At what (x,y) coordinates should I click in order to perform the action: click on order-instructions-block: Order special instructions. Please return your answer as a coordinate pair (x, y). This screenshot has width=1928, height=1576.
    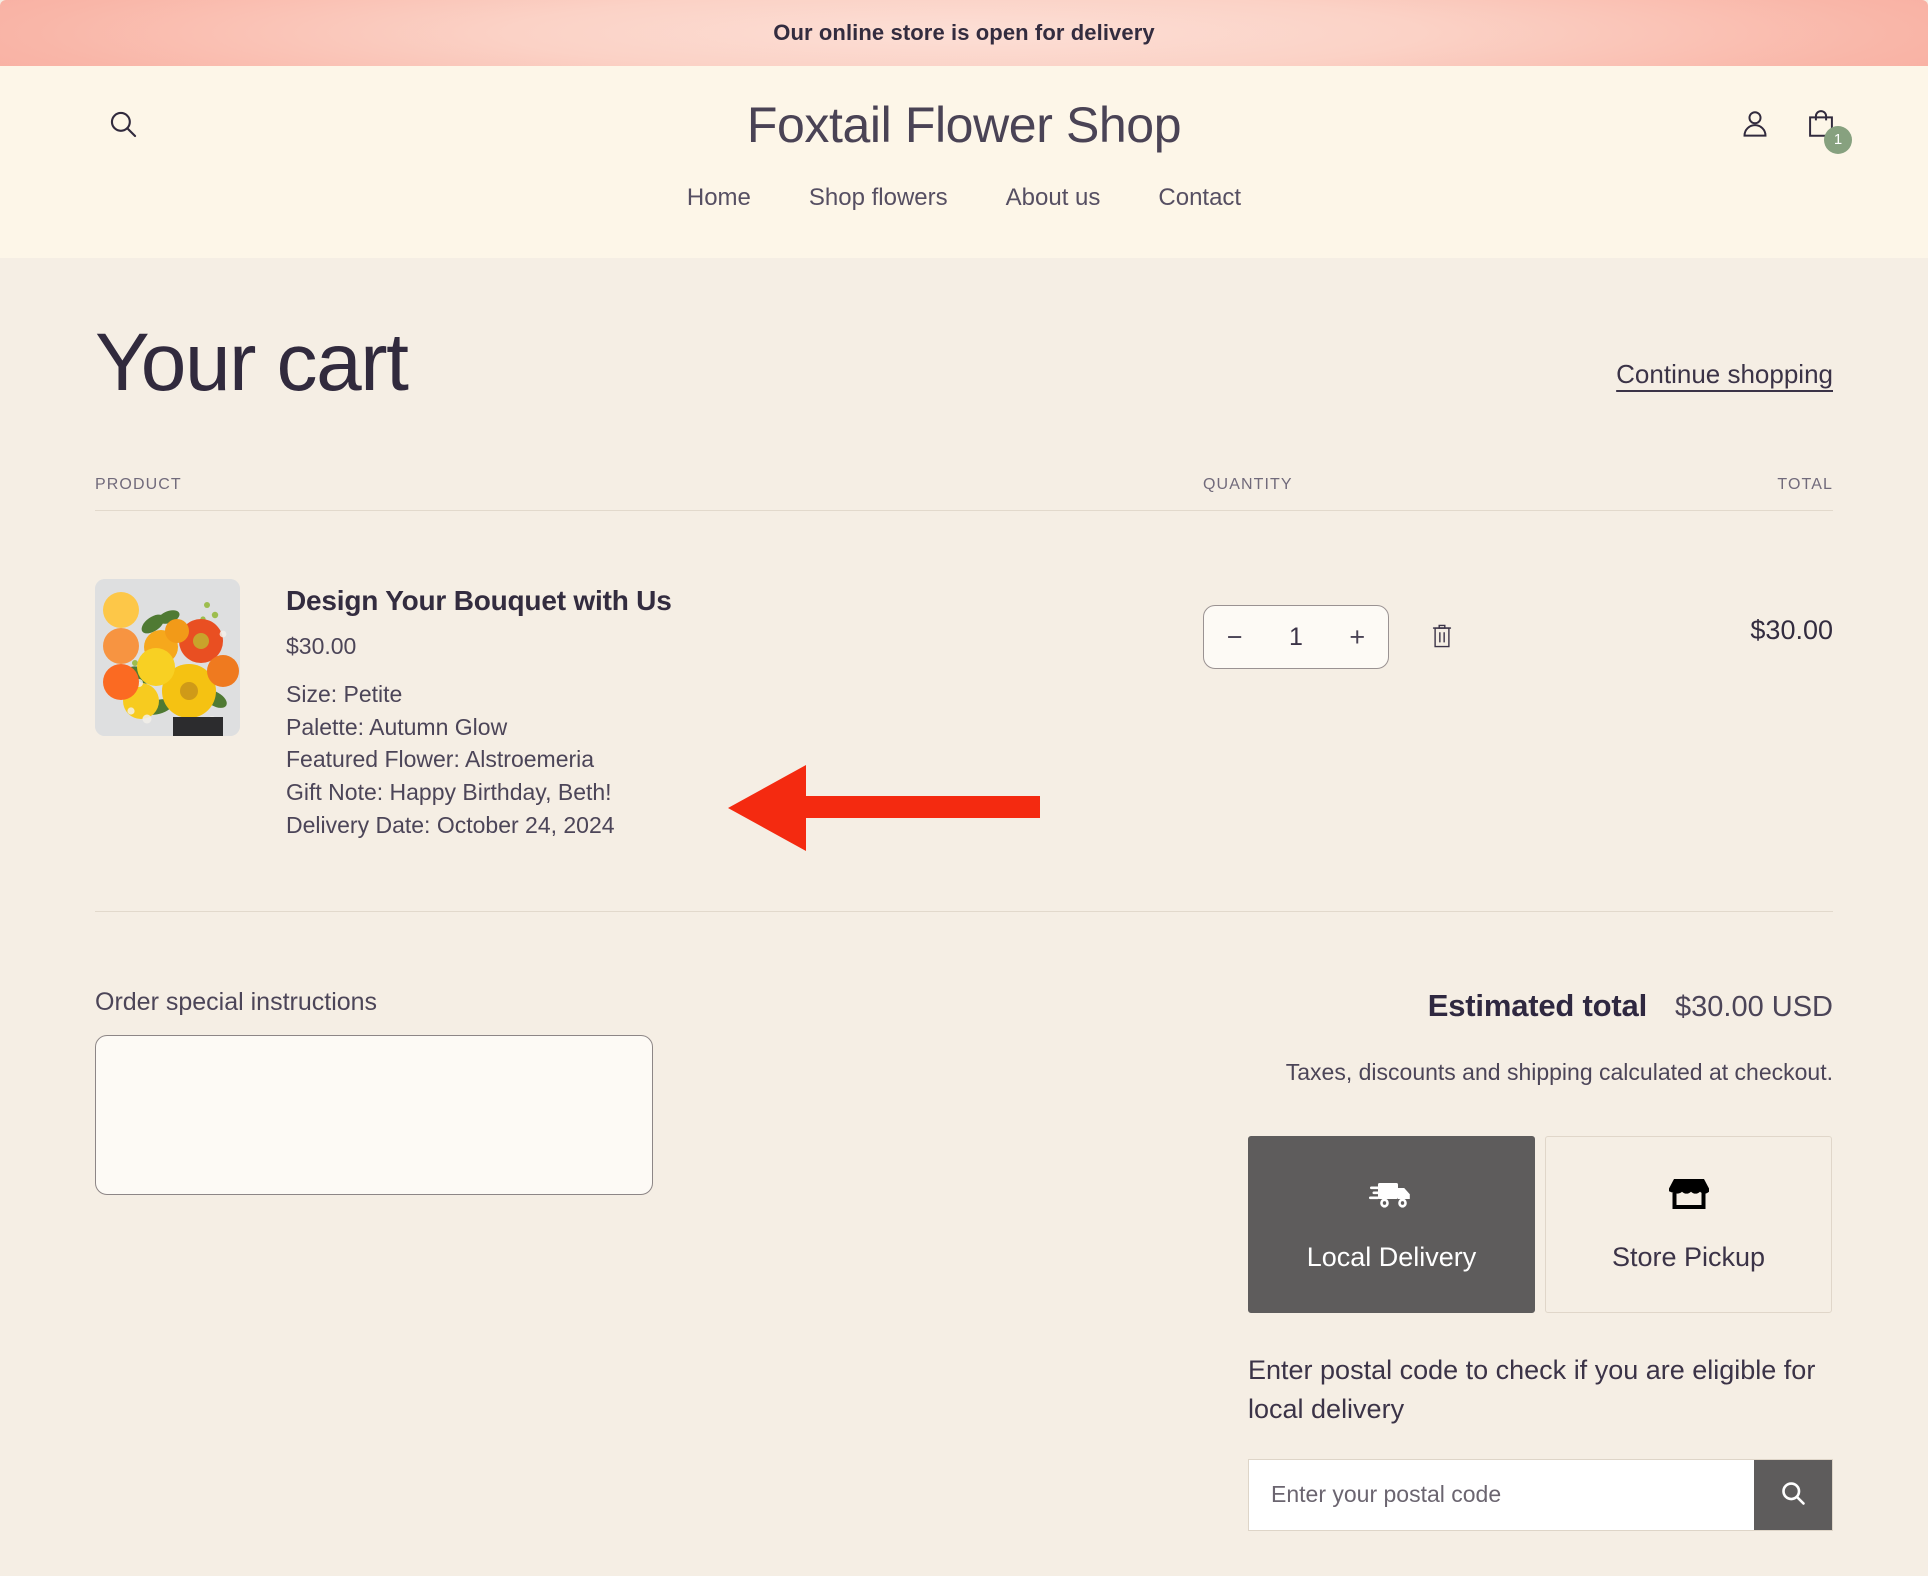
    Looking at the image, I should click on (375, 1259).